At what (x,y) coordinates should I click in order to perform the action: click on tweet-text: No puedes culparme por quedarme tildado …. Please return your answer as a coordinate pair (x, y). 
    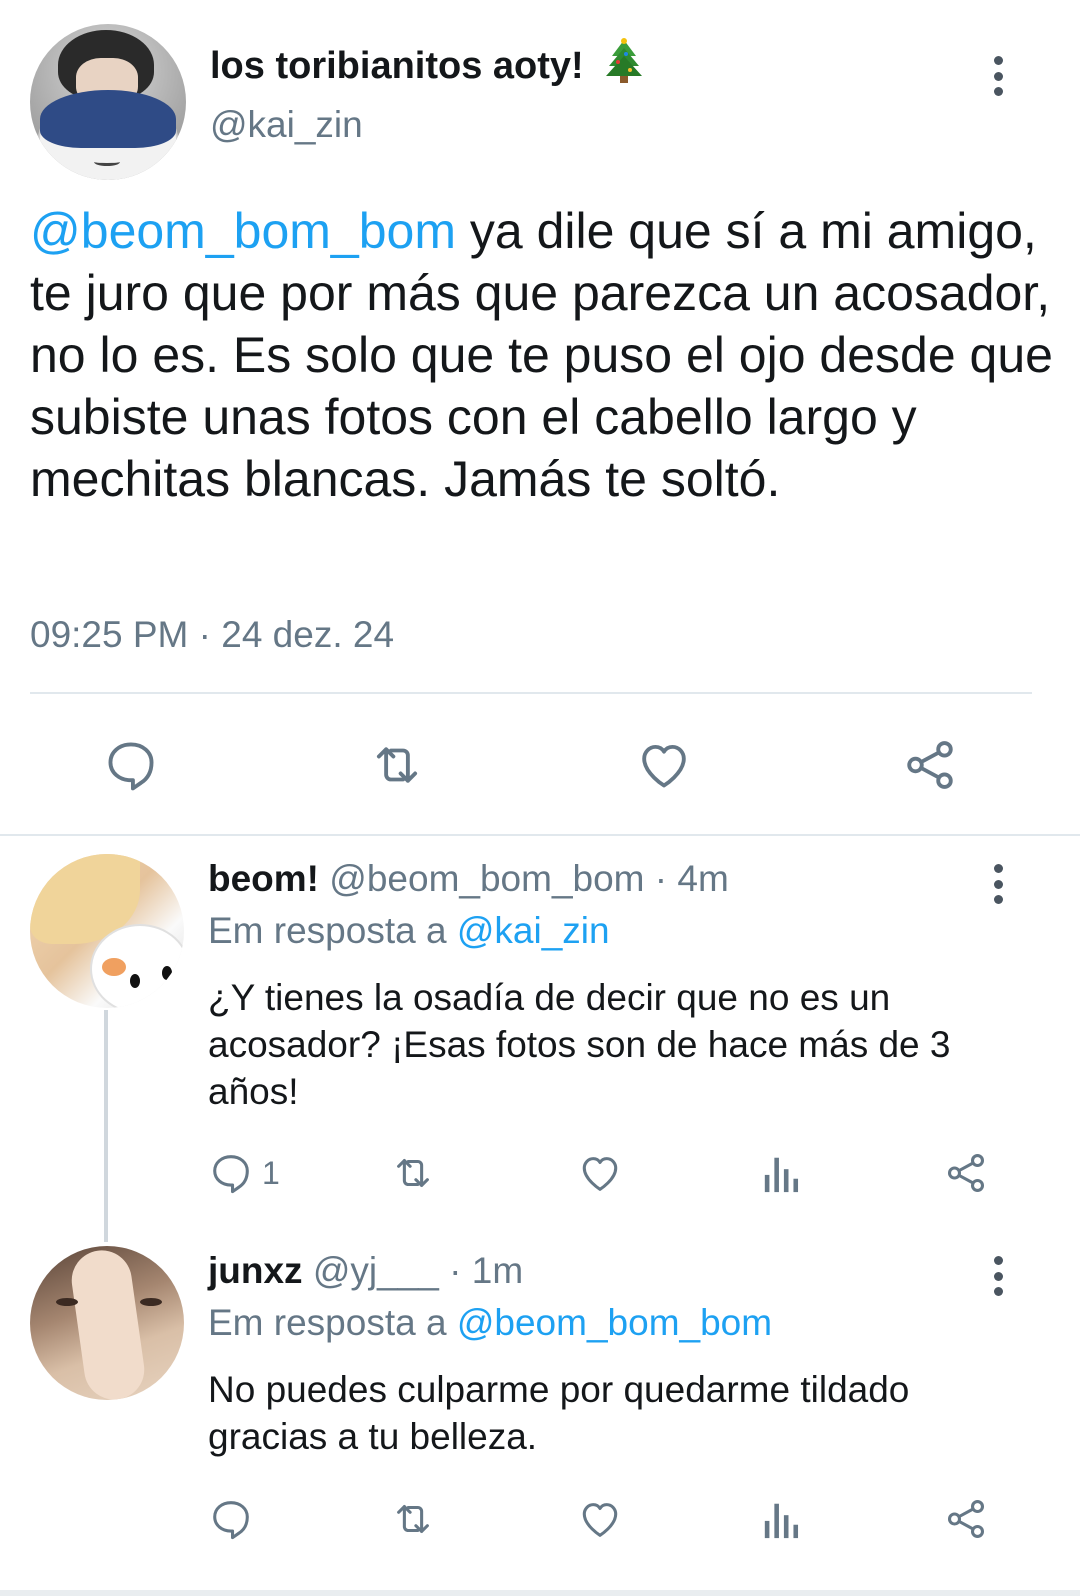
    Looking at the image, I should click on (559, 1413).